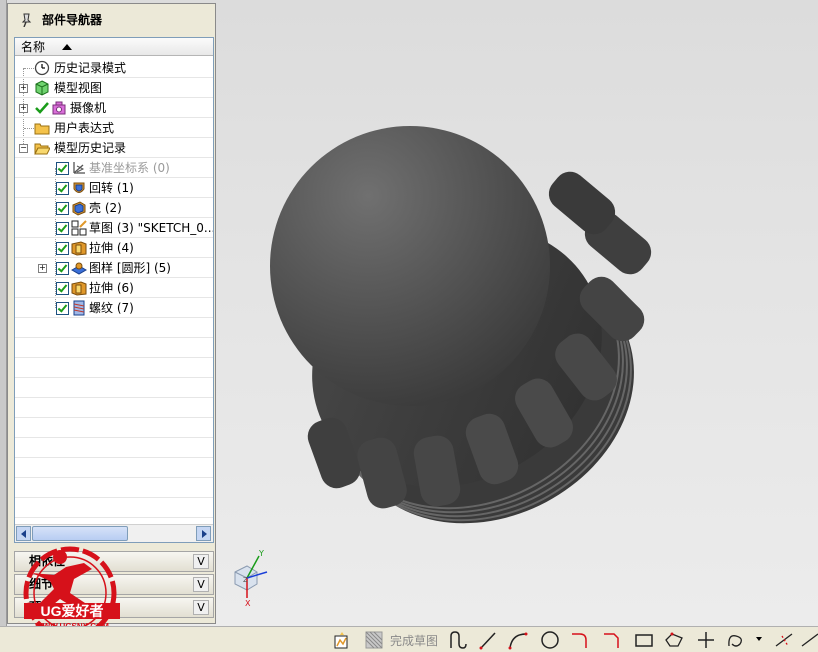  I want to click on sort-ascending-icon, so click(67, 47).